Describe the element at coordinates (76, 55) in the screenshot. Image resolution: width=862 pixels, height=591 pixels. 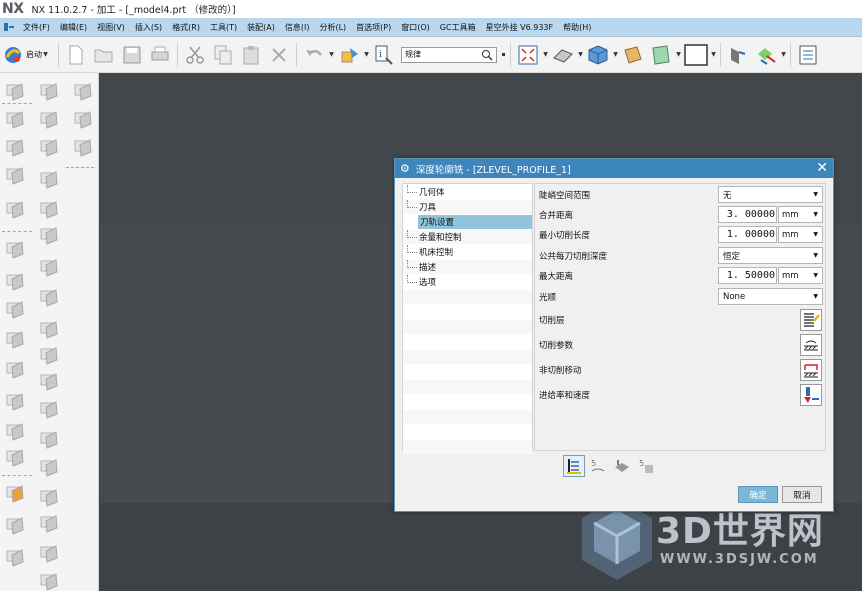
I see `new-button` at that location.